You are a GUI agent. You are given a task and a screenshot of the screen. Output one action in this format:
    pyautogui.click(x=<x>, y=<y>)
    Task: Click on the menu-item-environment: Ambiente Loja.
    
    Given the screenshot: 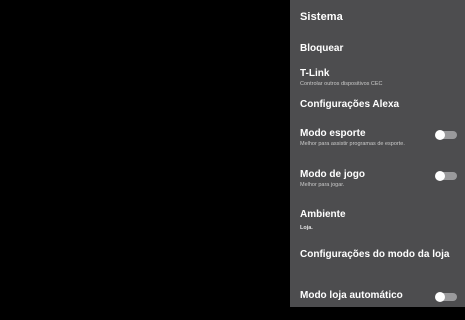 What is the action you would take?
    pyautogui.click(x=377, y=224)
    